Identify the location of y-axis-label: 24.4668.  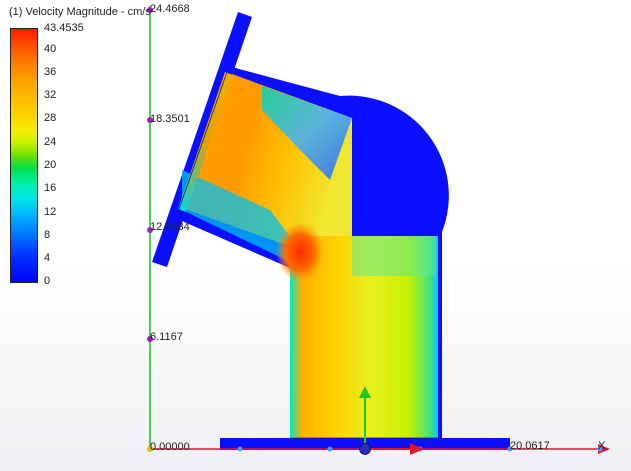
(170, 9).